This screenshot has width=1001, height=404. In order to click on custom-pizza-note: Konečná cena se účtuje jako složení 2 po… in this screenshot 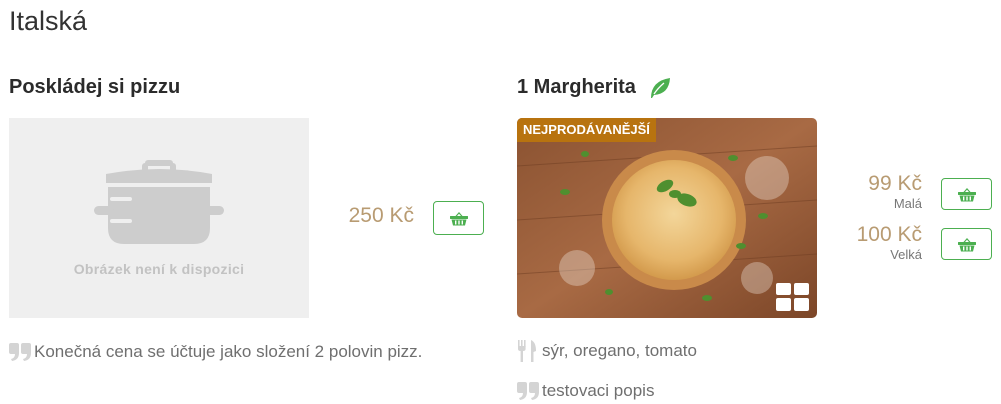, I will do `click(215, 352)`.